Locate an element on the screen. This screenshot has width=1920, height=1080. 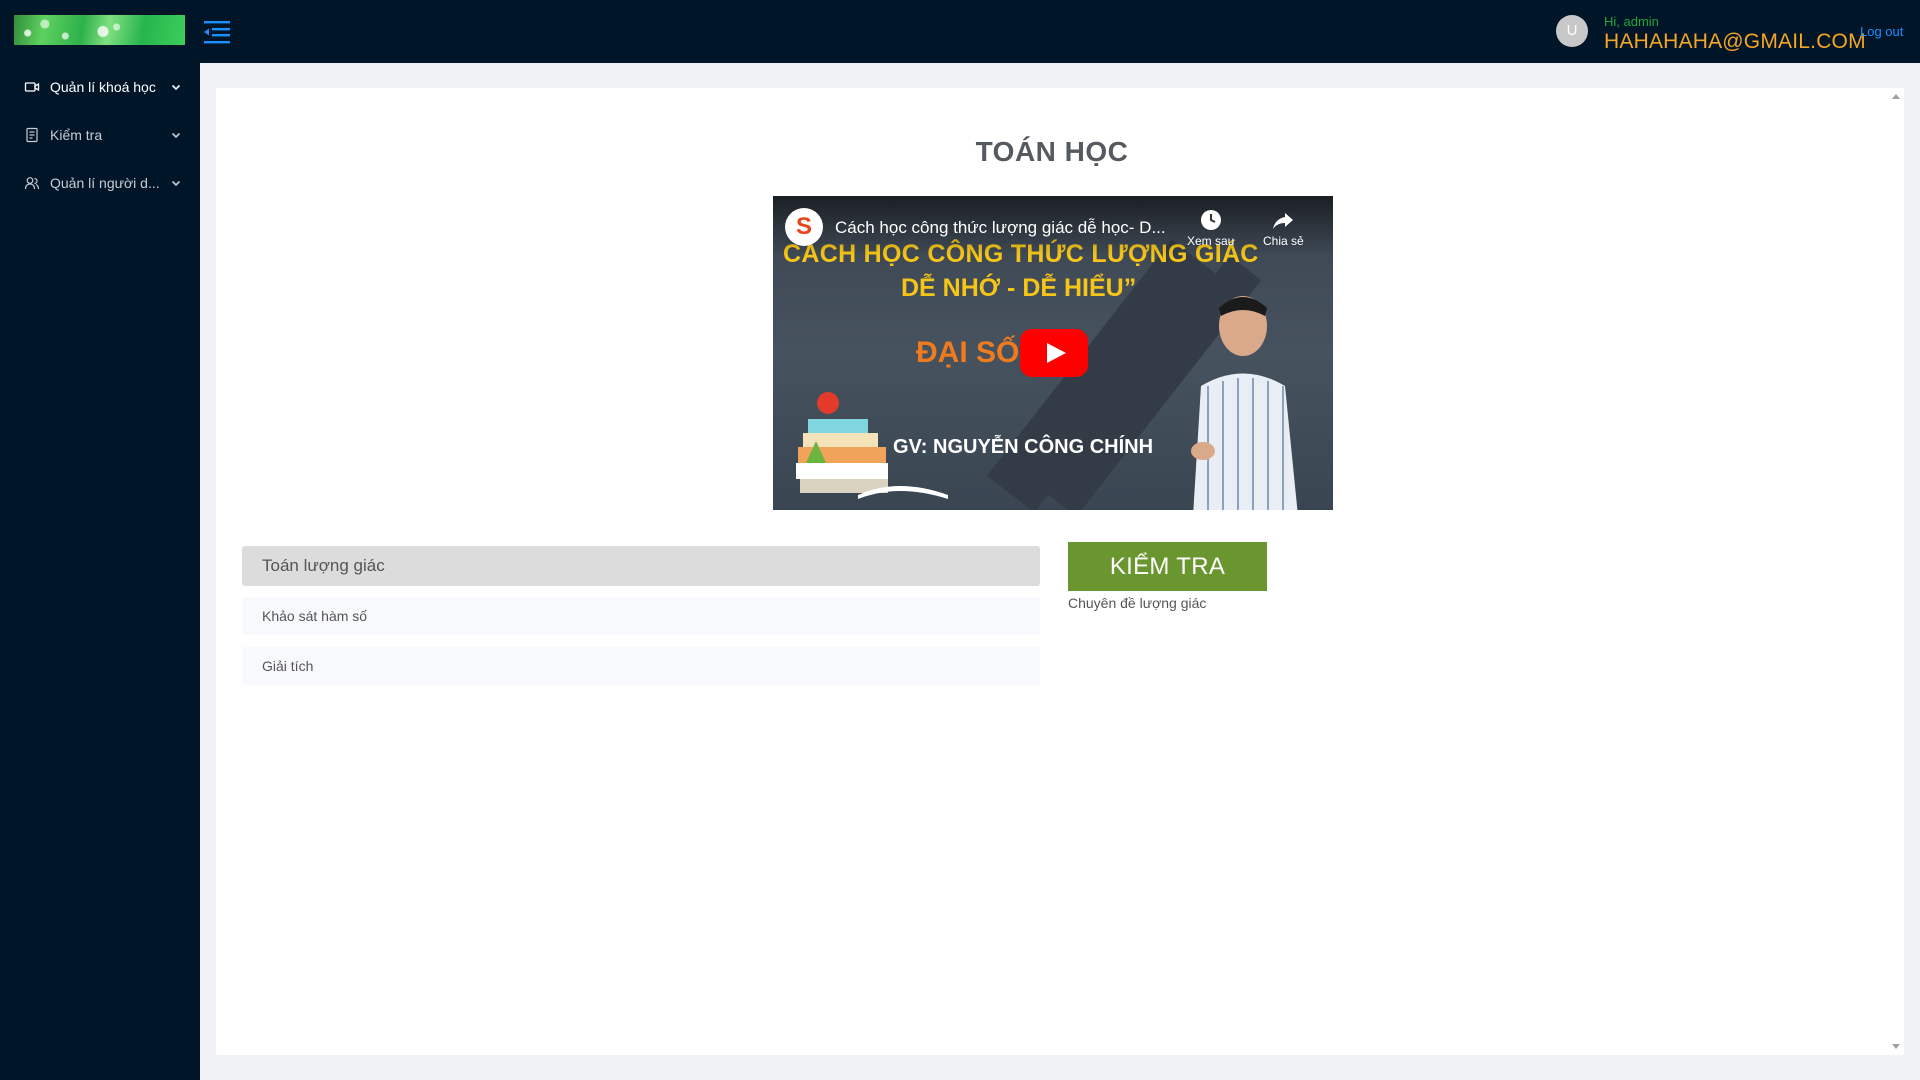
user-email: HAHAHAHA@GMAIL.COM is located at coordinates (1735, 41).